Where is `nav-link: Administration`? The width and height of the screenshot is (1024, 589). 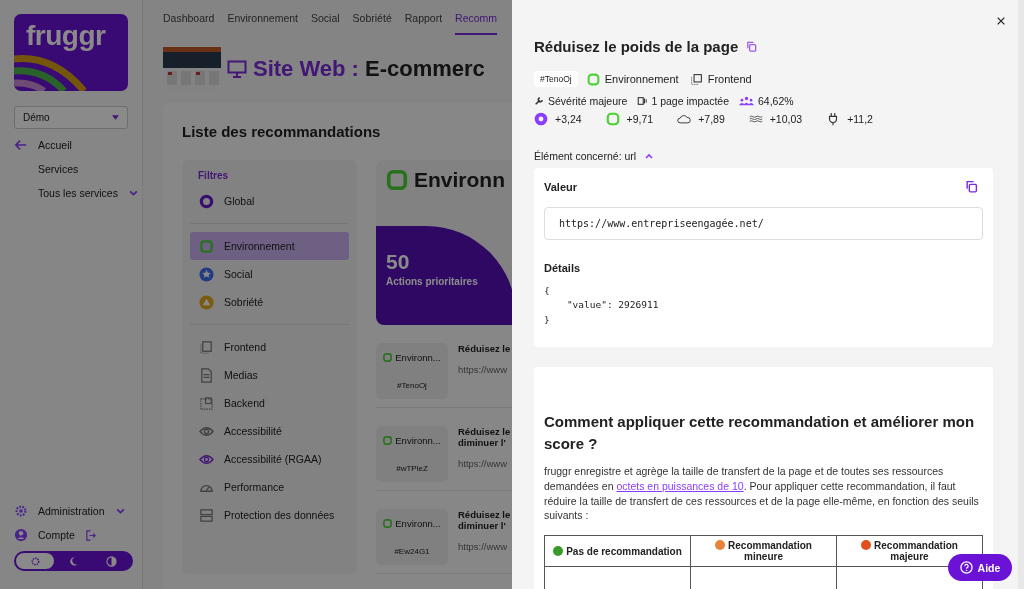
nav-link: Administration is located at coordinates (71, 511).